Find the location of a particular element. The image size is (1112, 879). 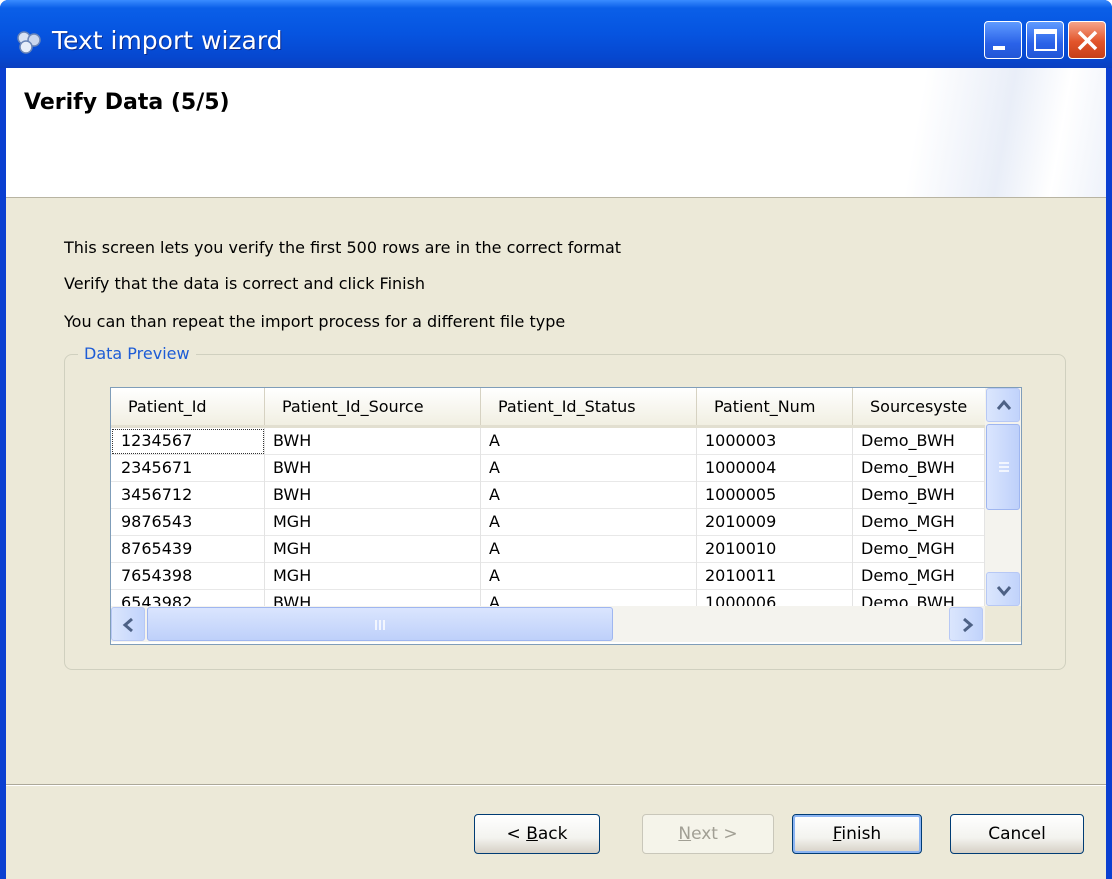

next-label: ext > is located at coordinates (714, 834).